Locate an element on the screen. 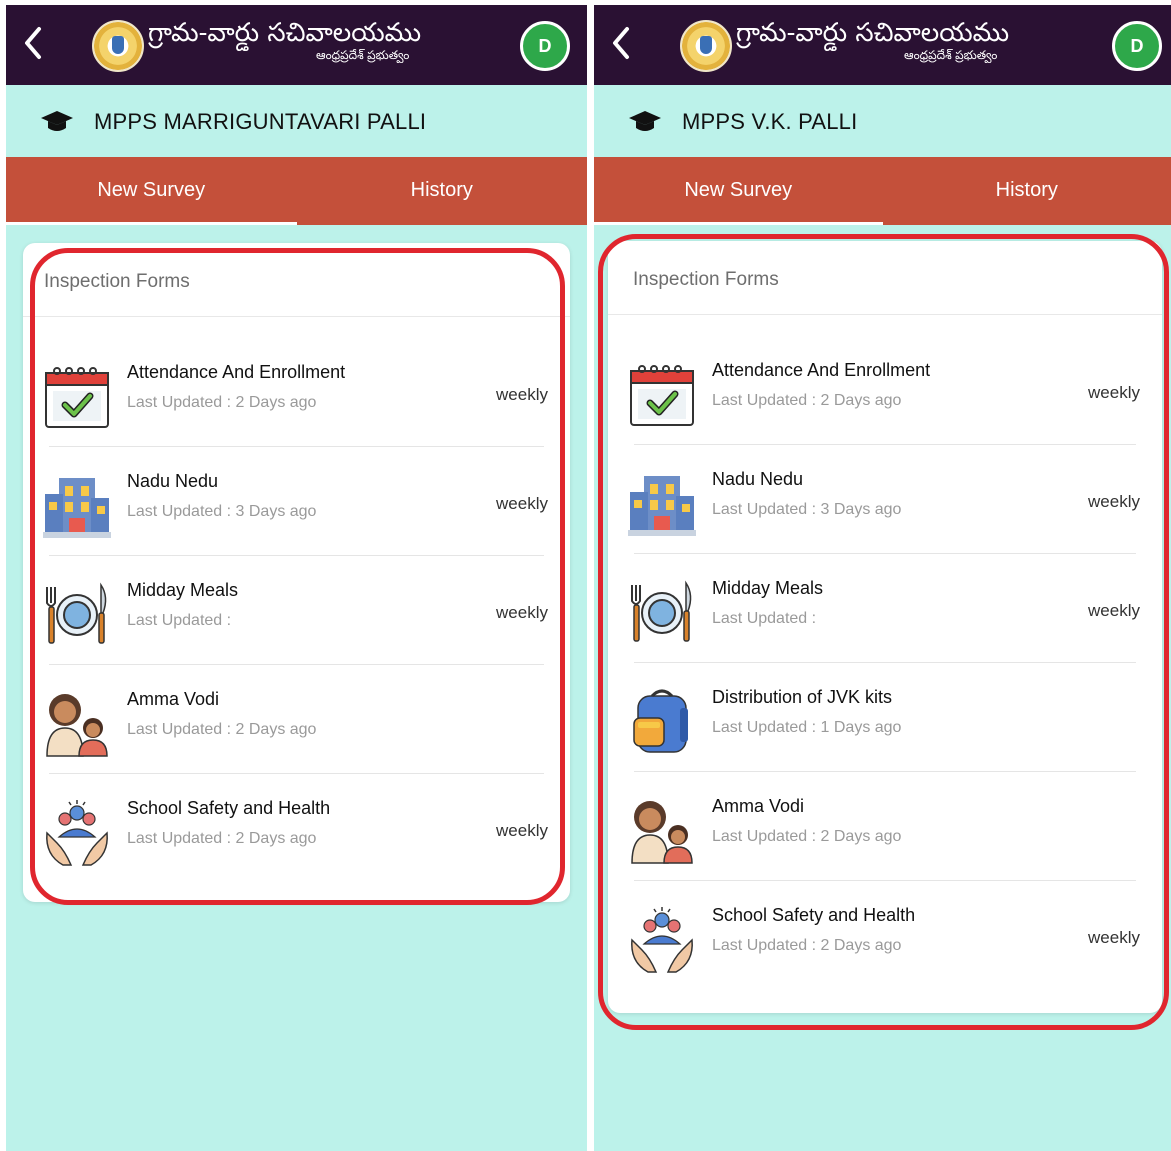 This screenshot has height=1151, width=1171. school-name: MPPS V.K. PALLI is located at coordinates (770, 121).